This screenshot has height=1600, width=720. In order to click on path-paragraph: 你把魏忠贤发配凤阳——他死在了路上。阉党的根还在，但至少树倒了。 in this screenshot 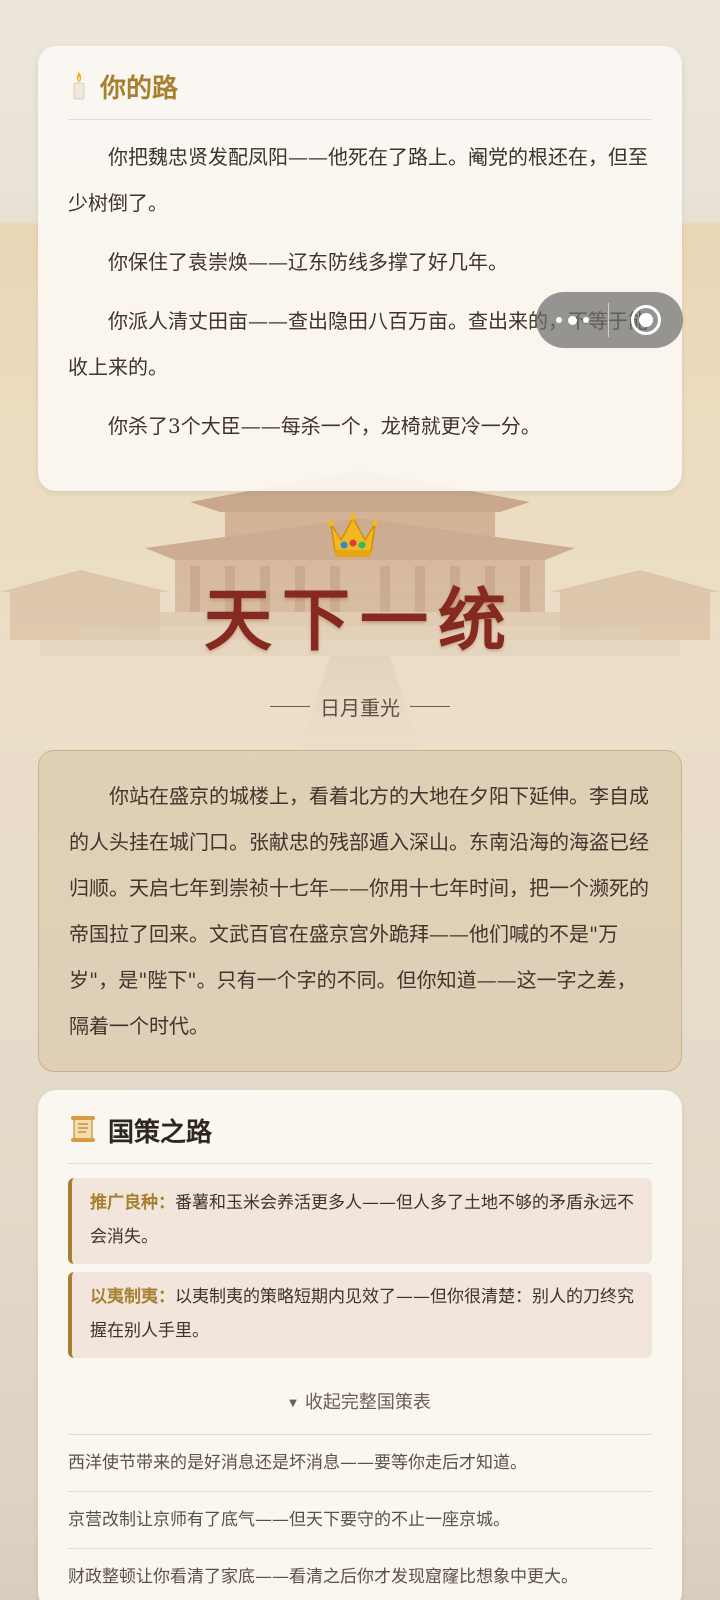, I will do `click(358, 180)`.